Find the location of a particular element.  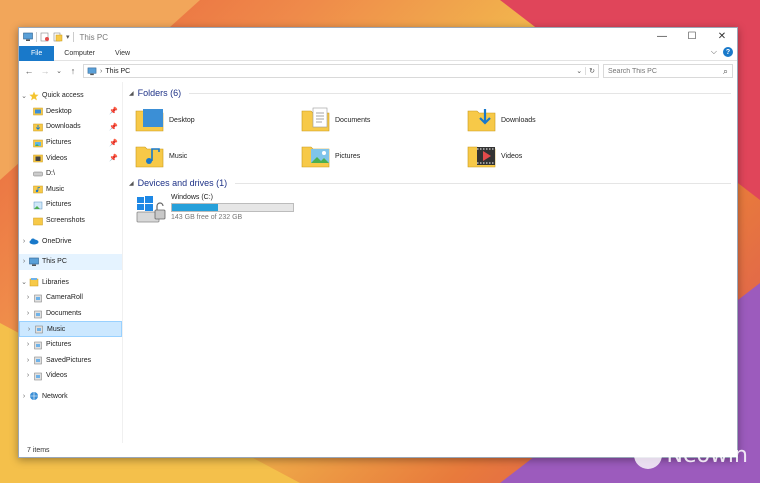

sidebar-item-library: › SavedPictures is located at coordinates (70, 361).